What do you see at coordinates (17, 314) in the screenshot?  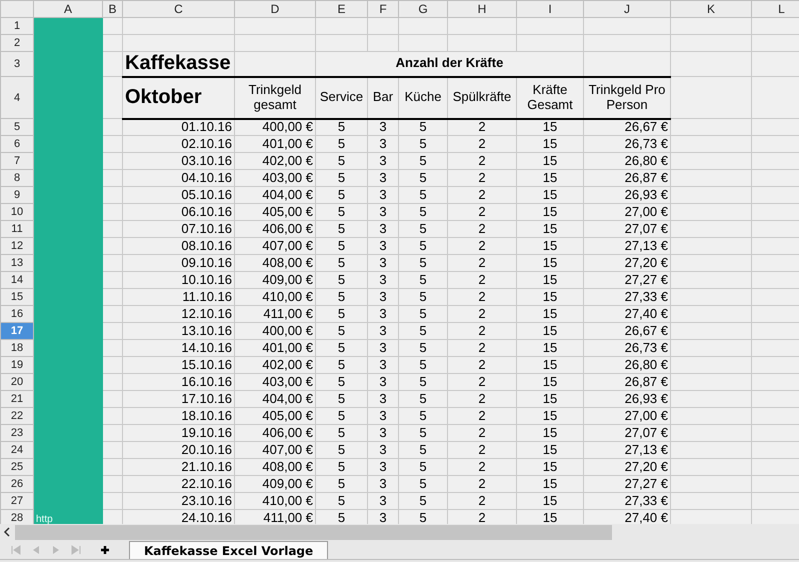 I see `row-header: 16` at bounding box center [17, 314].